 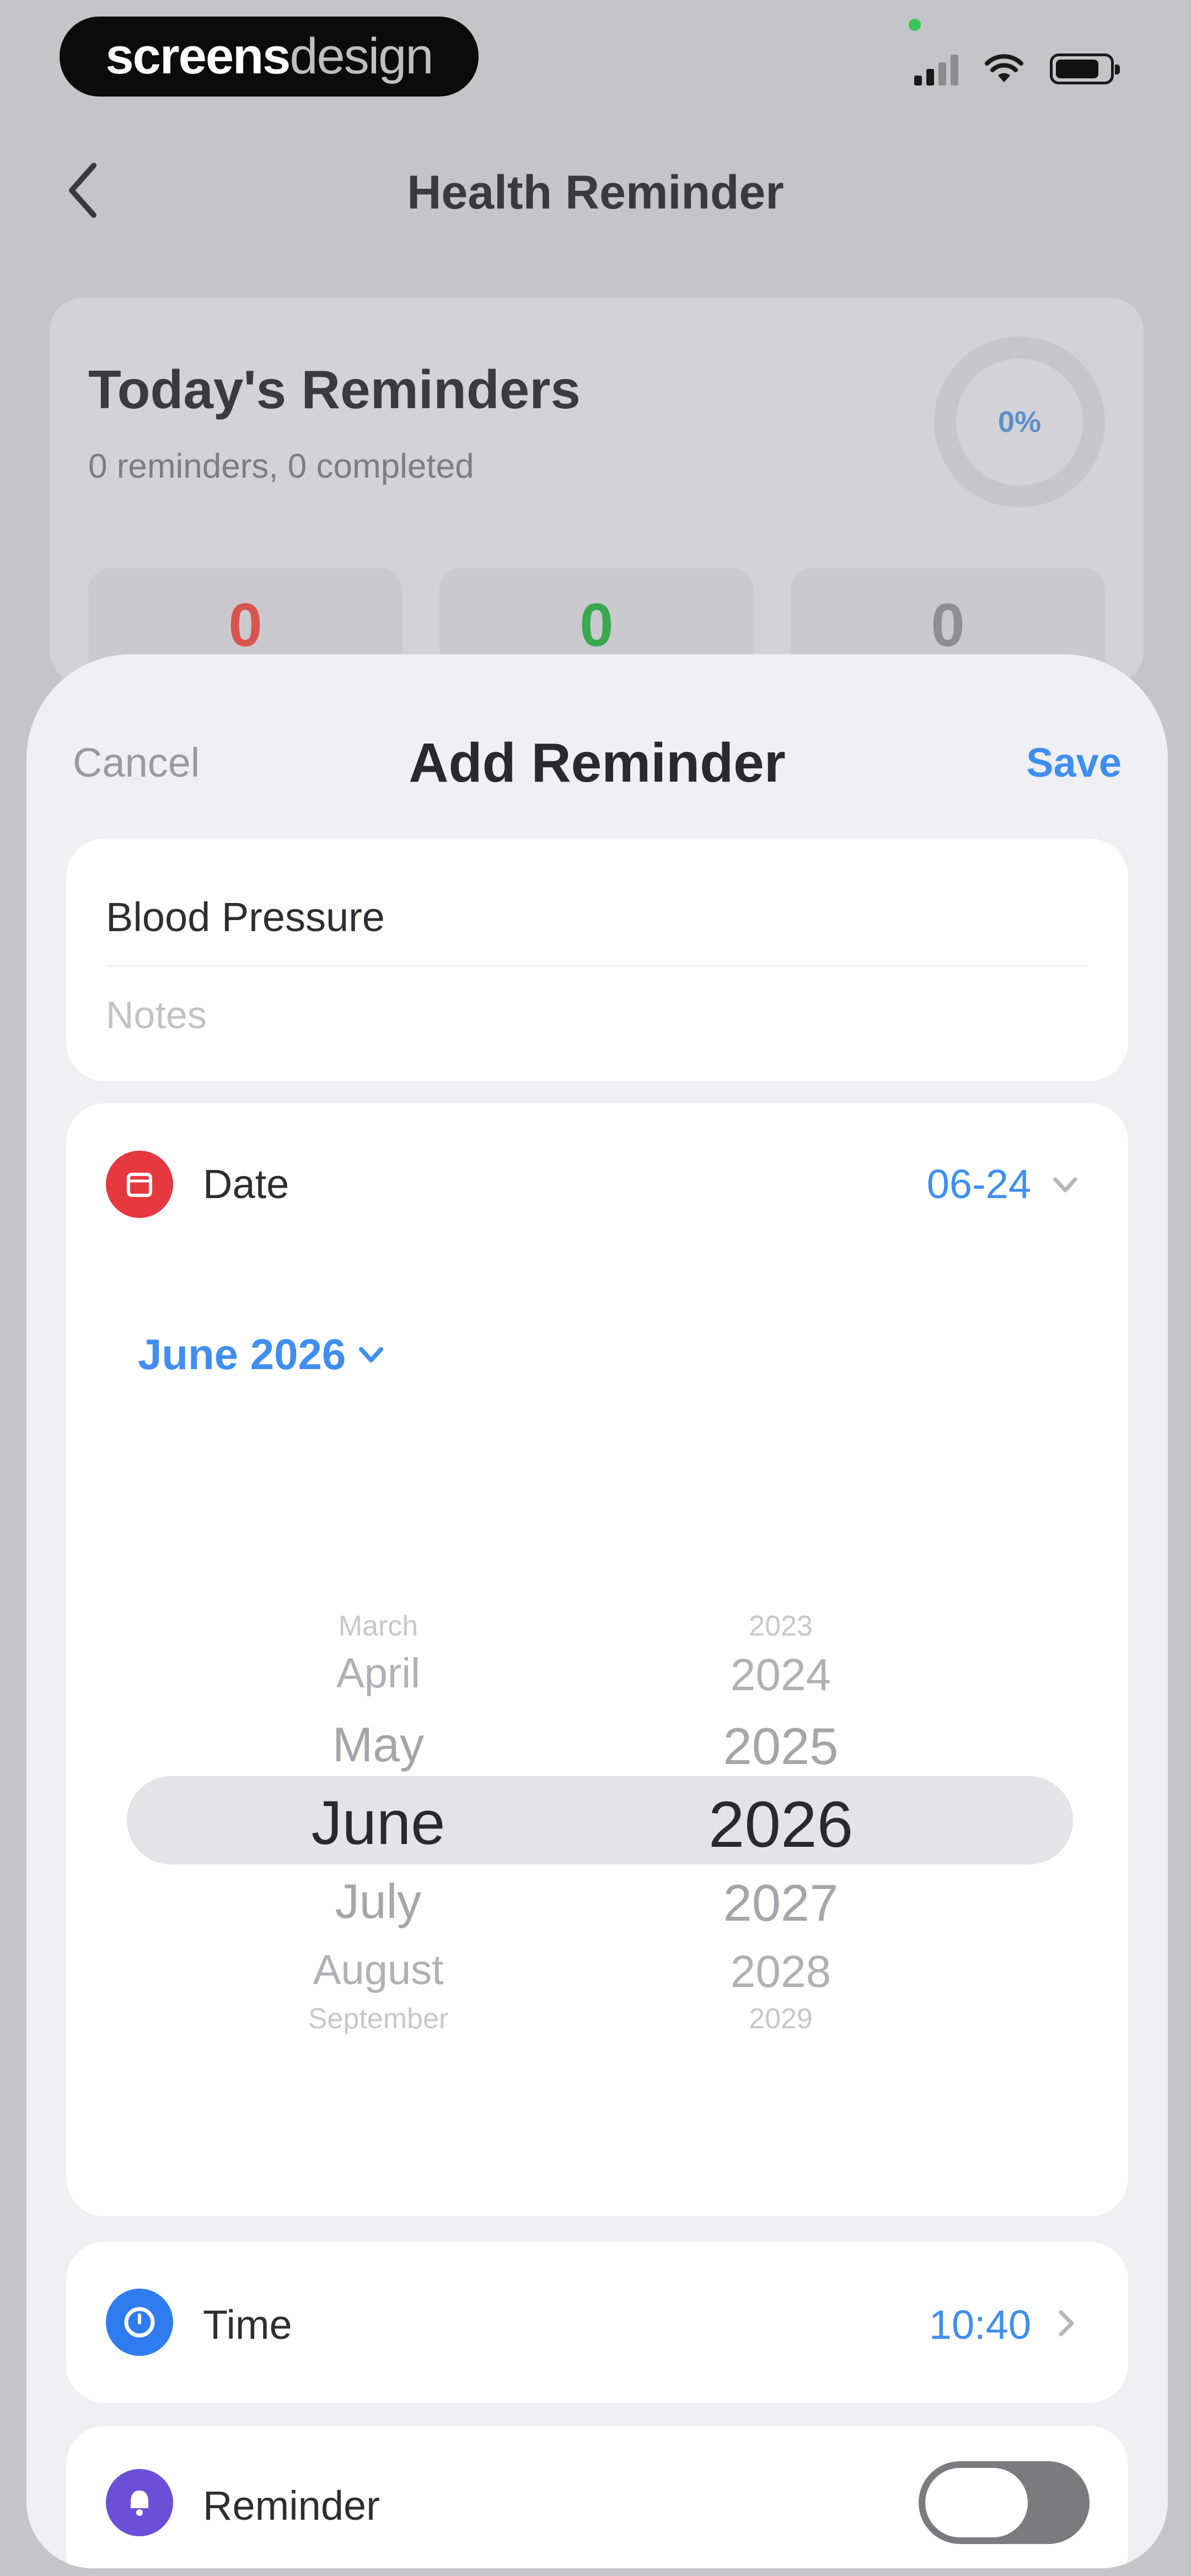 I want to click on privacy-indicator, so click(x=915, y=25).